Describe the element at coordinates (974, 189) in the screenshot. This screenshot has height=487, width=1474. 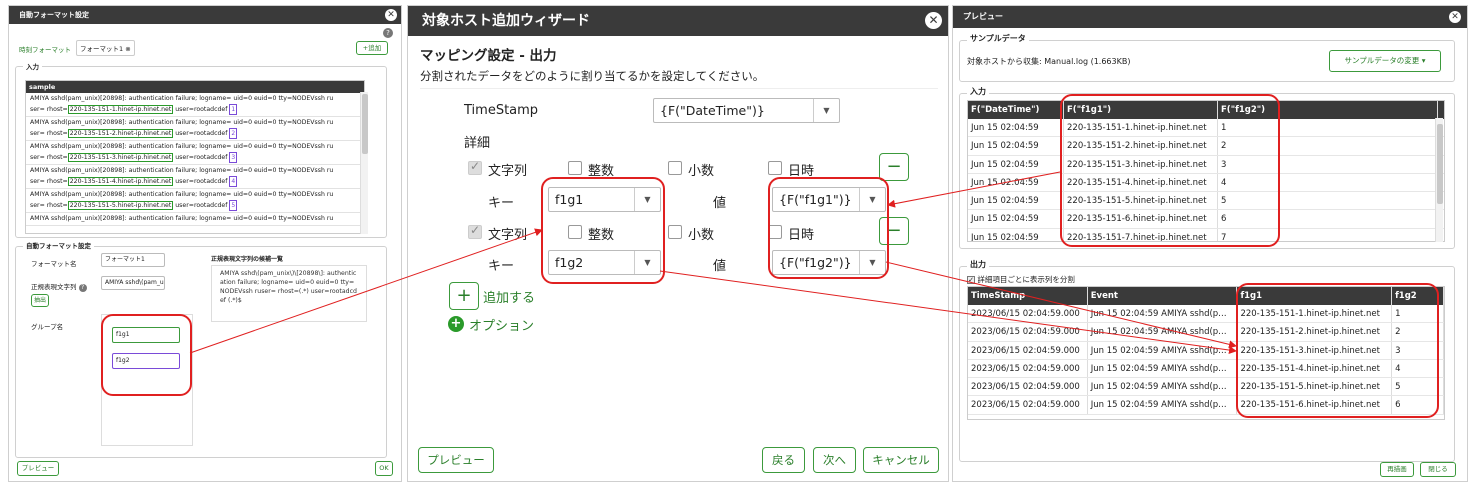
I see `arrow-input-to-value` at that location.